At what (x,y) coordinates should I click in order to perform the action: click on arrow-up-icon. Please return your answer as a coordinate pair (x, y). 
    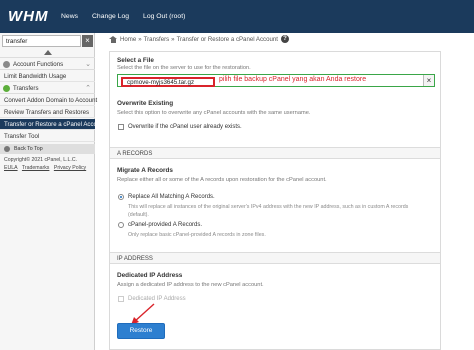
    Looking at the image, I should click on (7, 149).